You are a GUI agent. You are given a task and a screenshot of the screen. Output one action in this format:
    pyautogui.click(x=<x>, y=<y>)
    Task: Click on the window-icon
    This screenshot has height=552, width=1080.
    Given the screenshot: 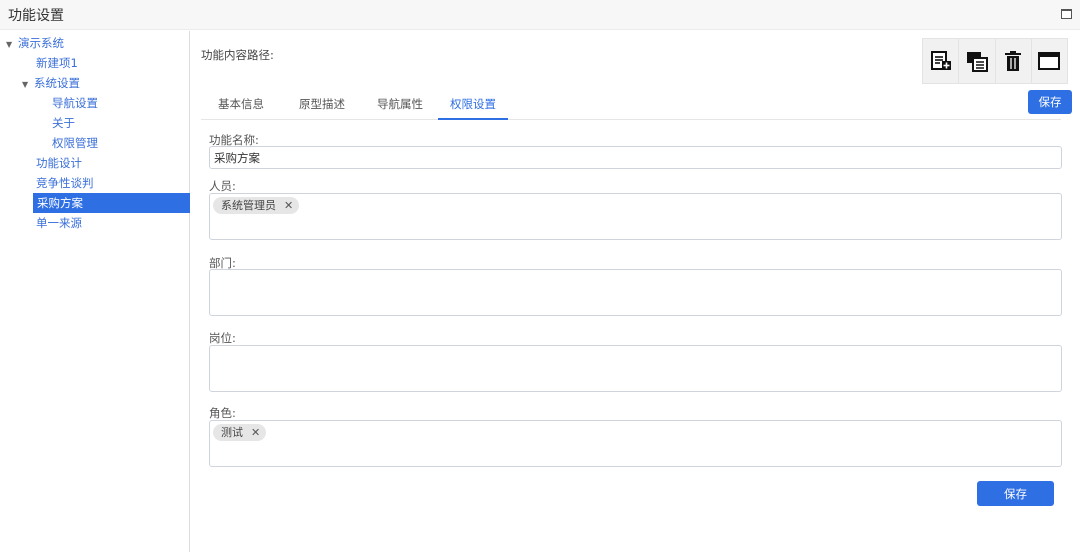 What is the action you would take?
    pyautogui.click(x=1049, y=61)
    